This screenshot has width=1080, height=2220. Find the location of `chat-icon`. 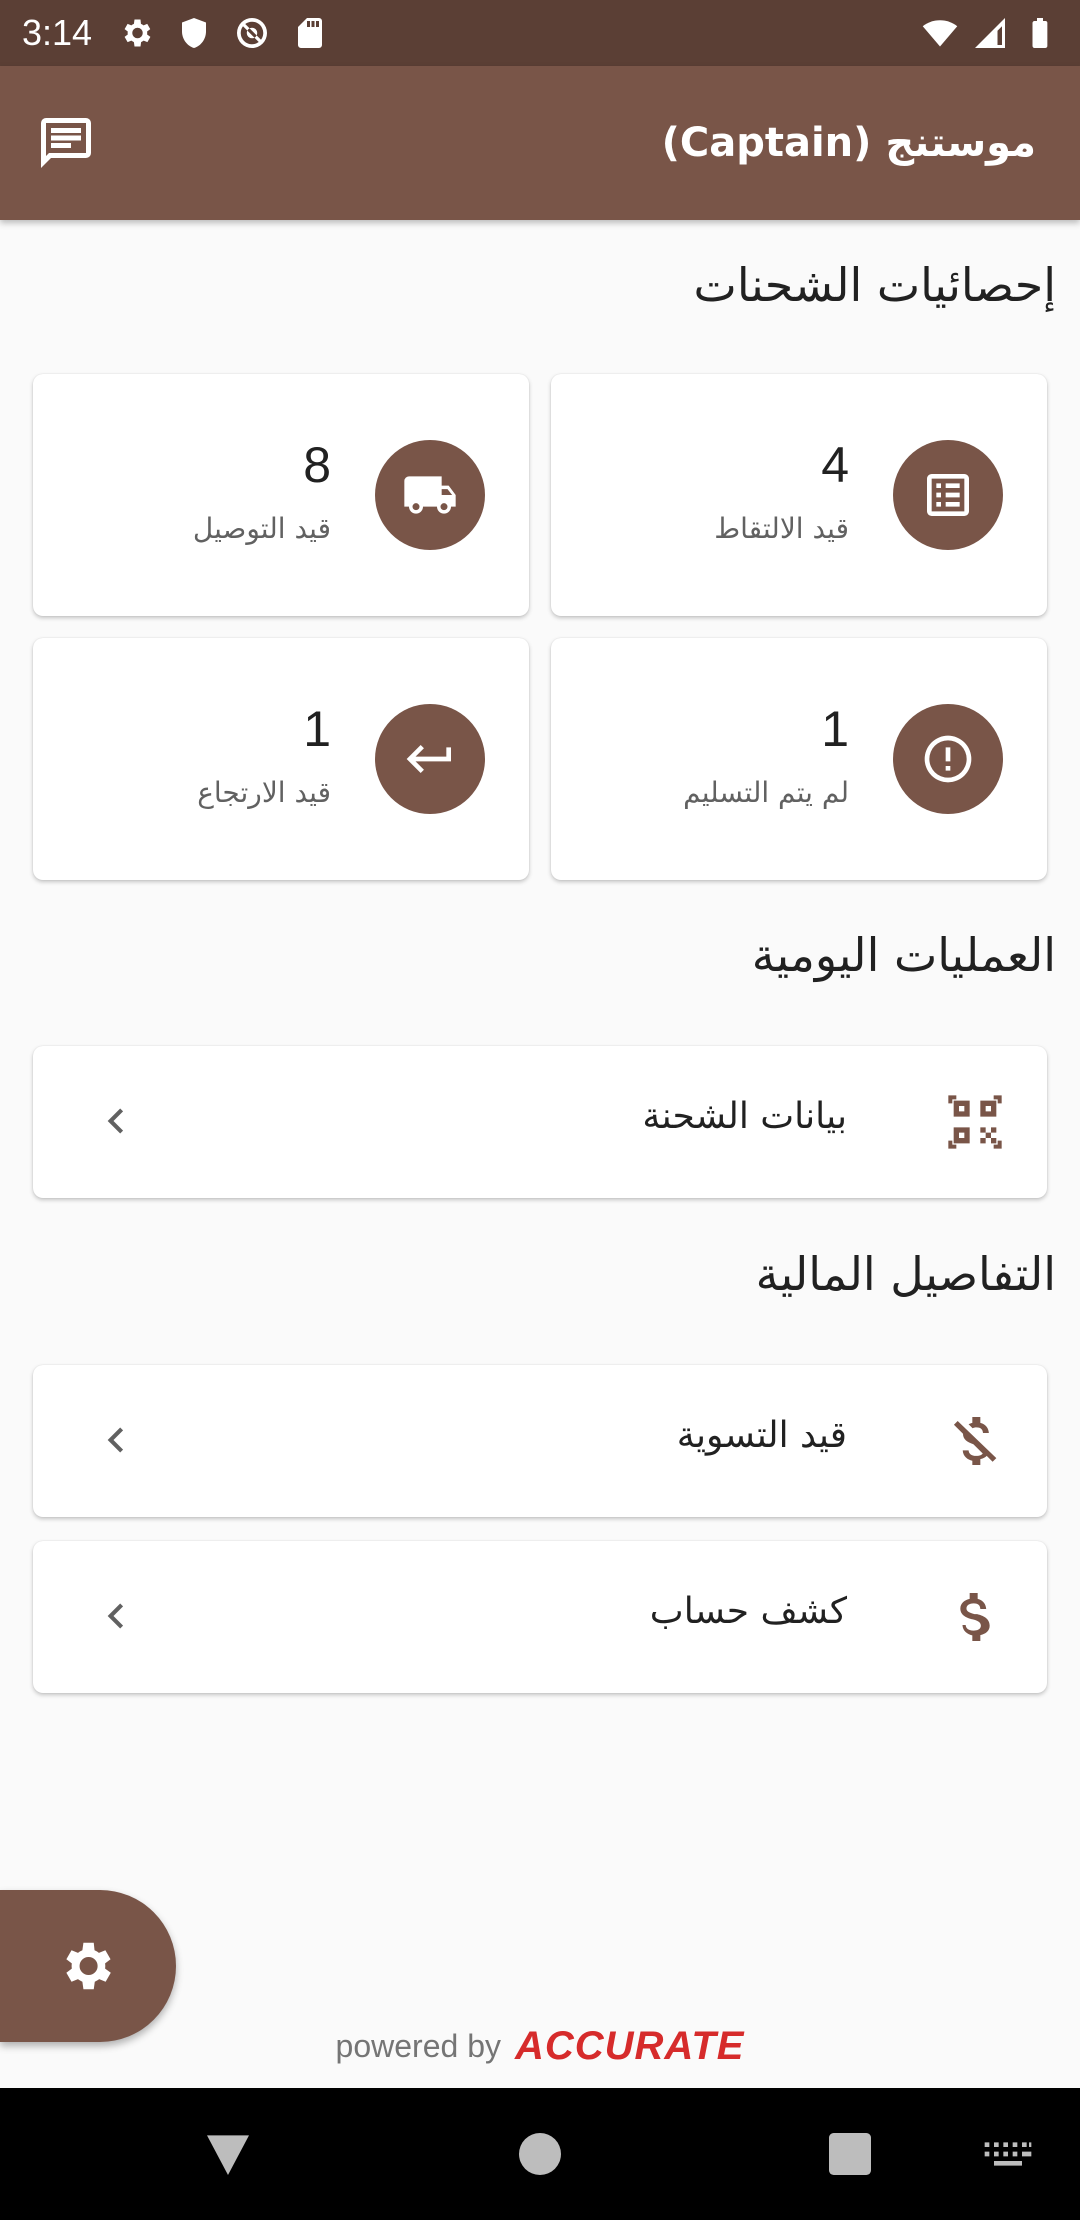

chat-icon is located at coordinates (66, 143).